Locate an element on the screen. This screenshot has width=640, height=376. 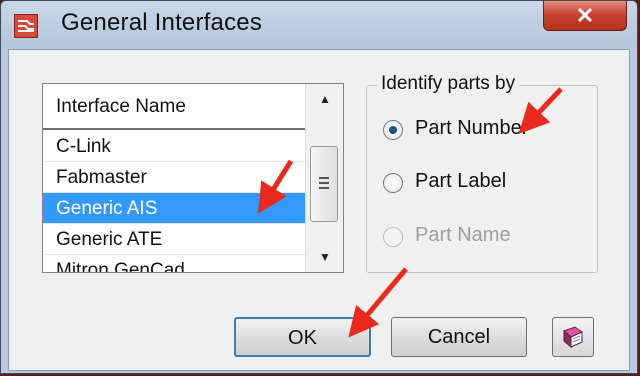
scroll-thumb is located at coordinates (324, 184).